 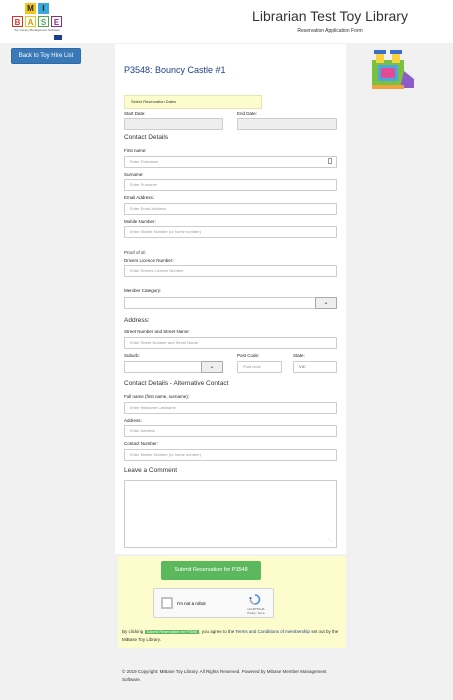 I want to click on state-label: State:, so click(x=299, y=355).